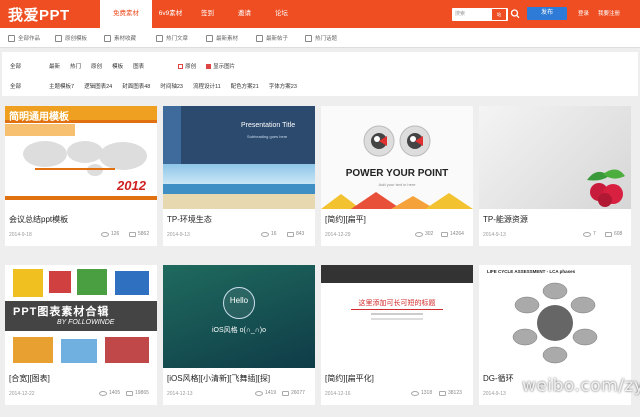 This screenshot has width=640, height=417. What do you see at coordinates (265, 393) in the screenshot?
I see `view-count: 1419` at bounding box center [265, 393].